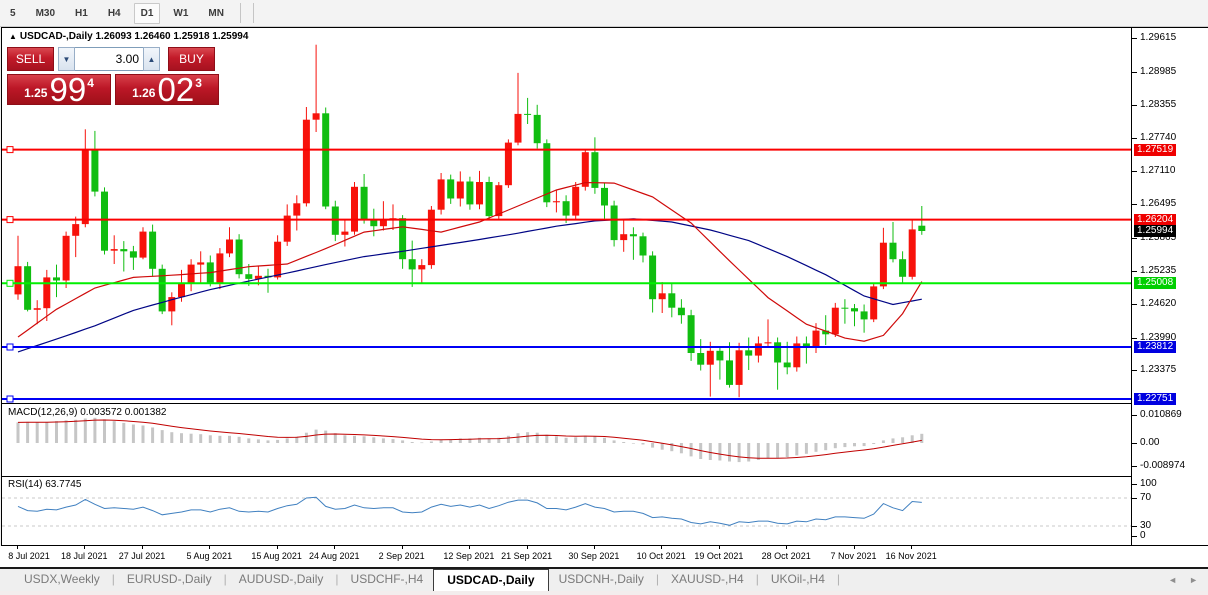 The height and width of the screenshot is (595, 1208). Describe the element at coordinates (491, 580) in the screenshot. I see `chart-tab-usdcad: USDCAD-,Daily` at that location.